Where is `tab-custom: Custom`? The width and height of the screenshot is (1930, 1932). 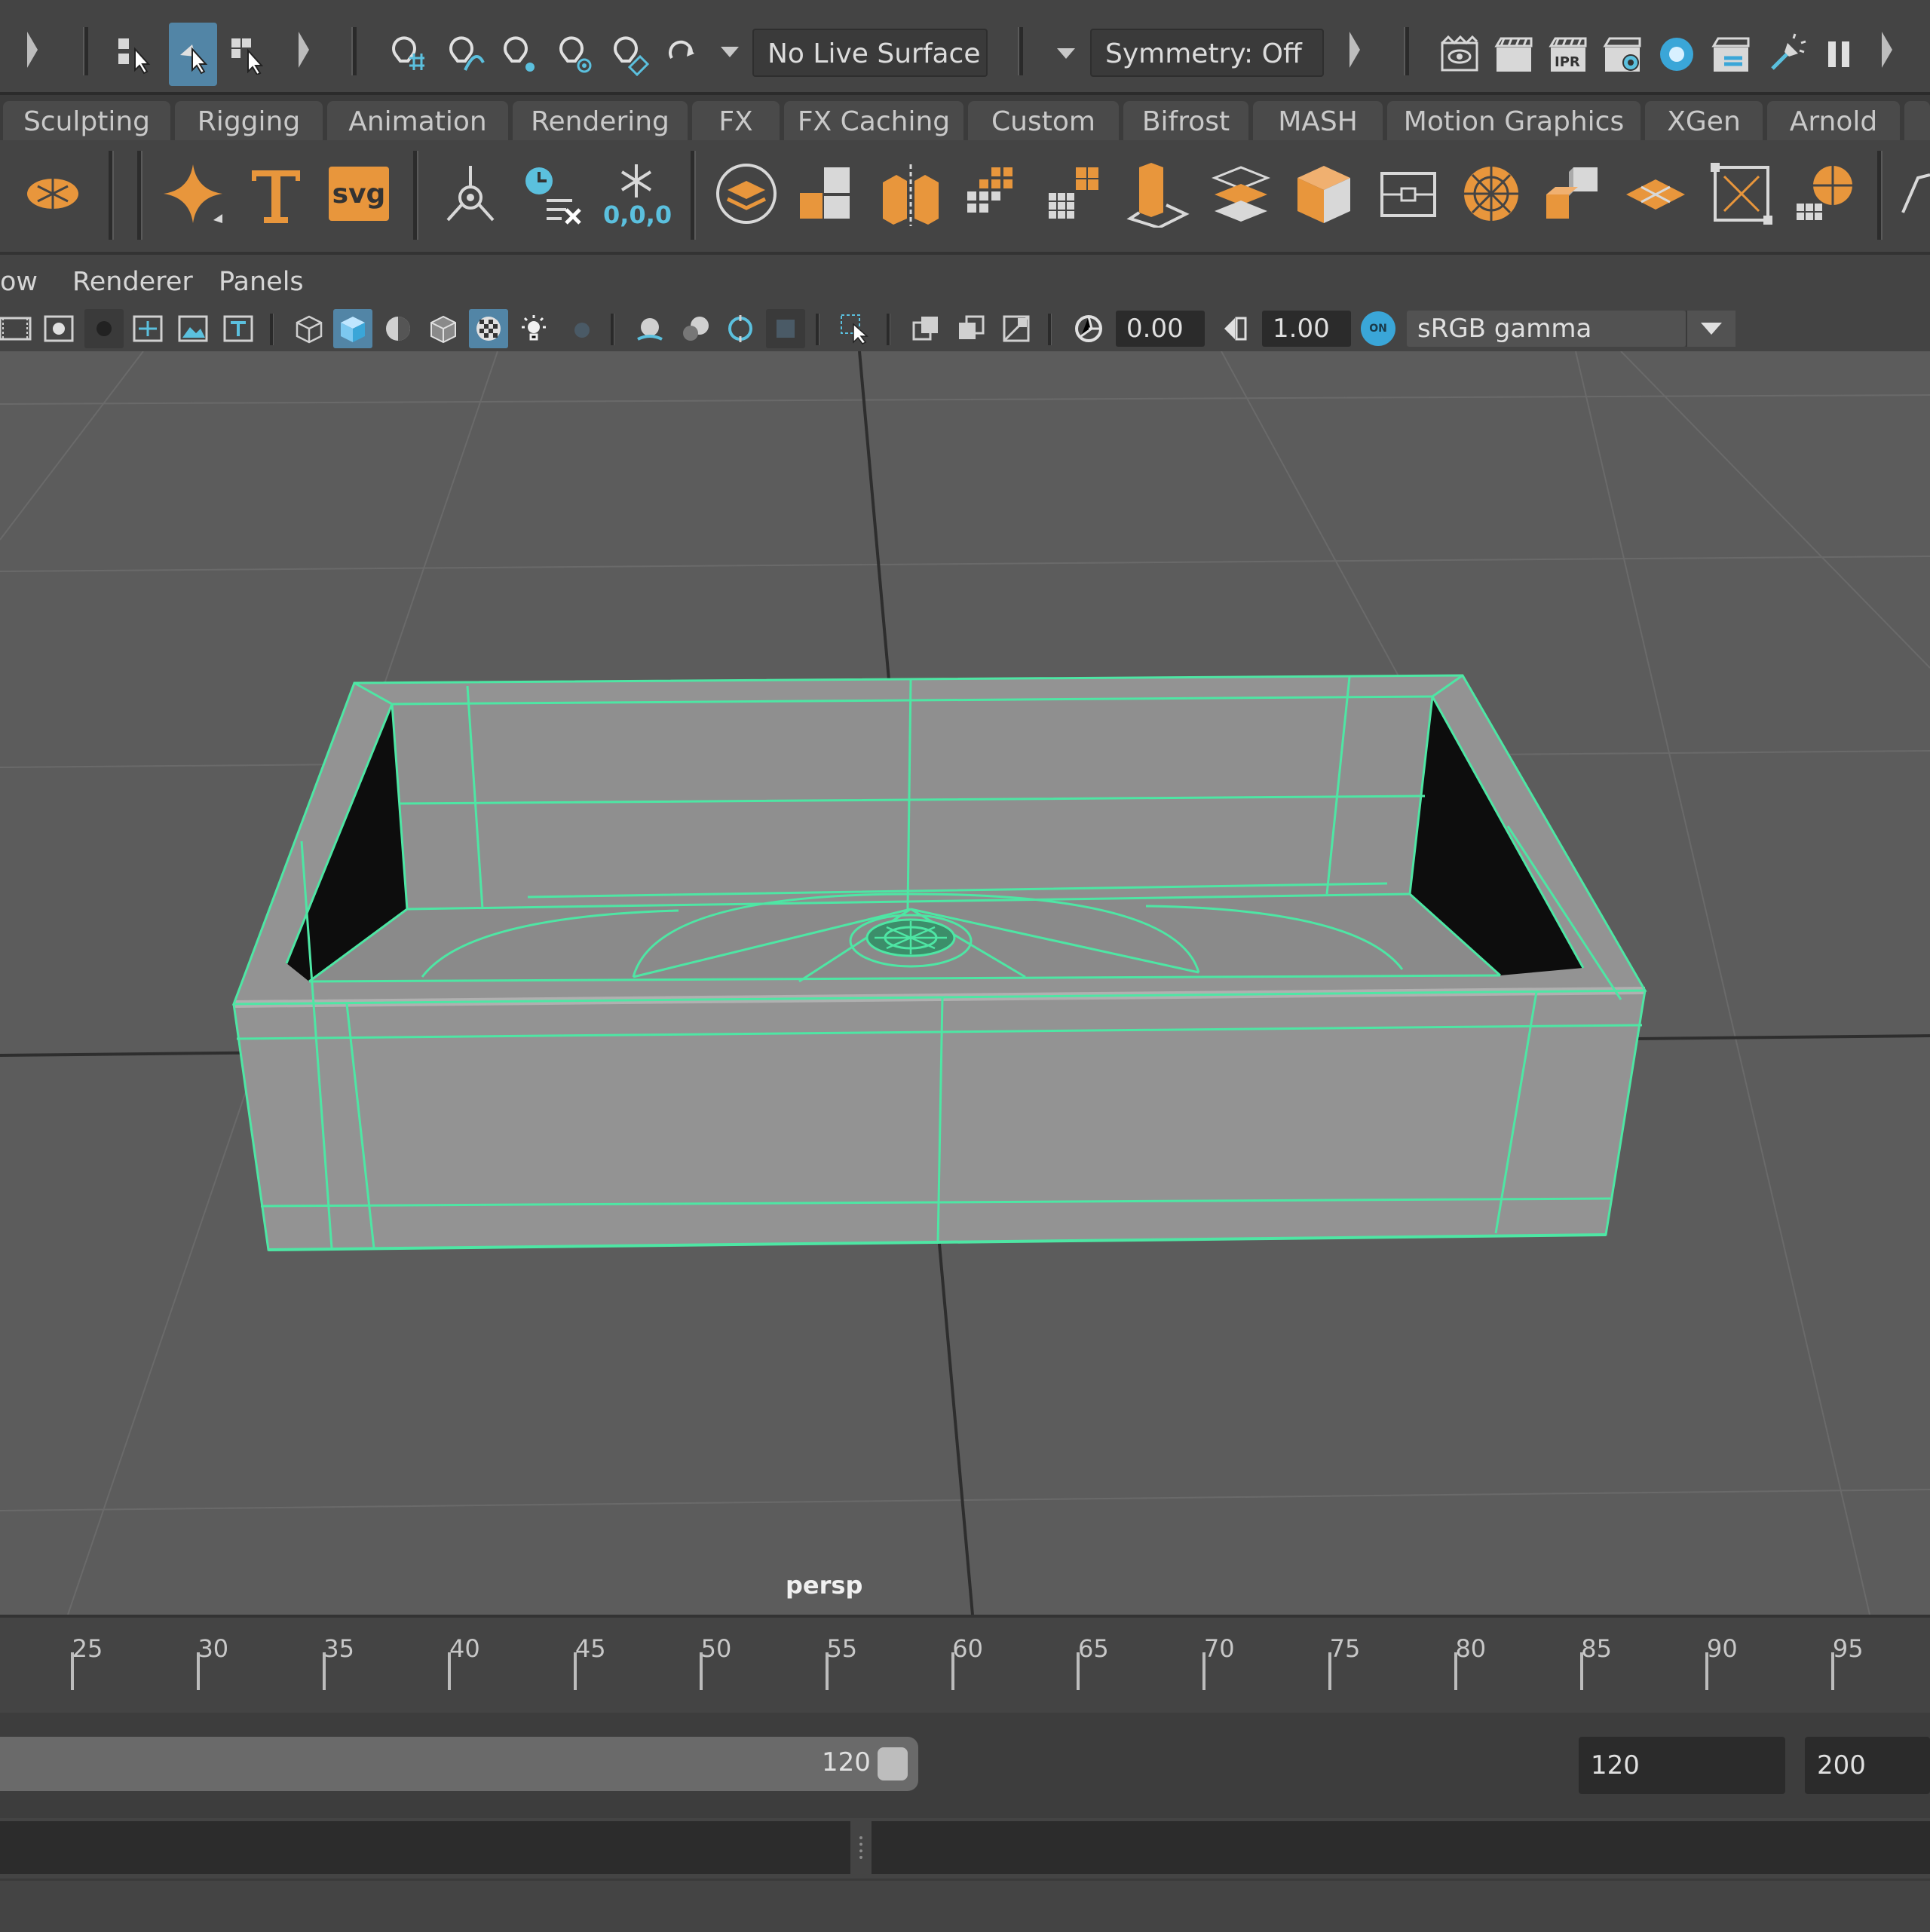 tab-custom: Custom is located at coordinates (1043, 122).